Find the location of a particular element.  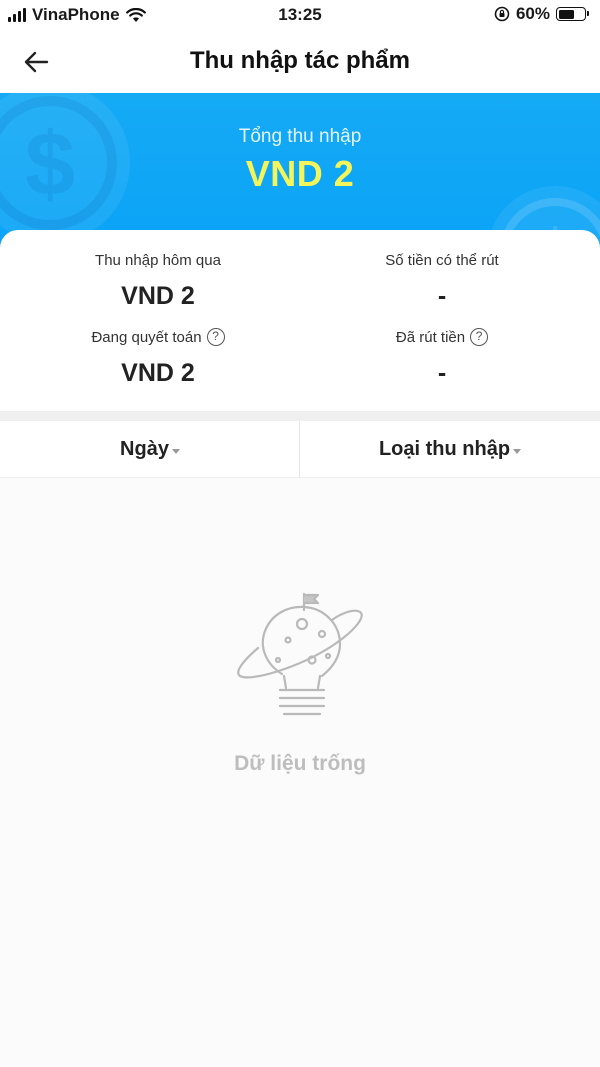

battery-icon is located at coordinates (572, 14).